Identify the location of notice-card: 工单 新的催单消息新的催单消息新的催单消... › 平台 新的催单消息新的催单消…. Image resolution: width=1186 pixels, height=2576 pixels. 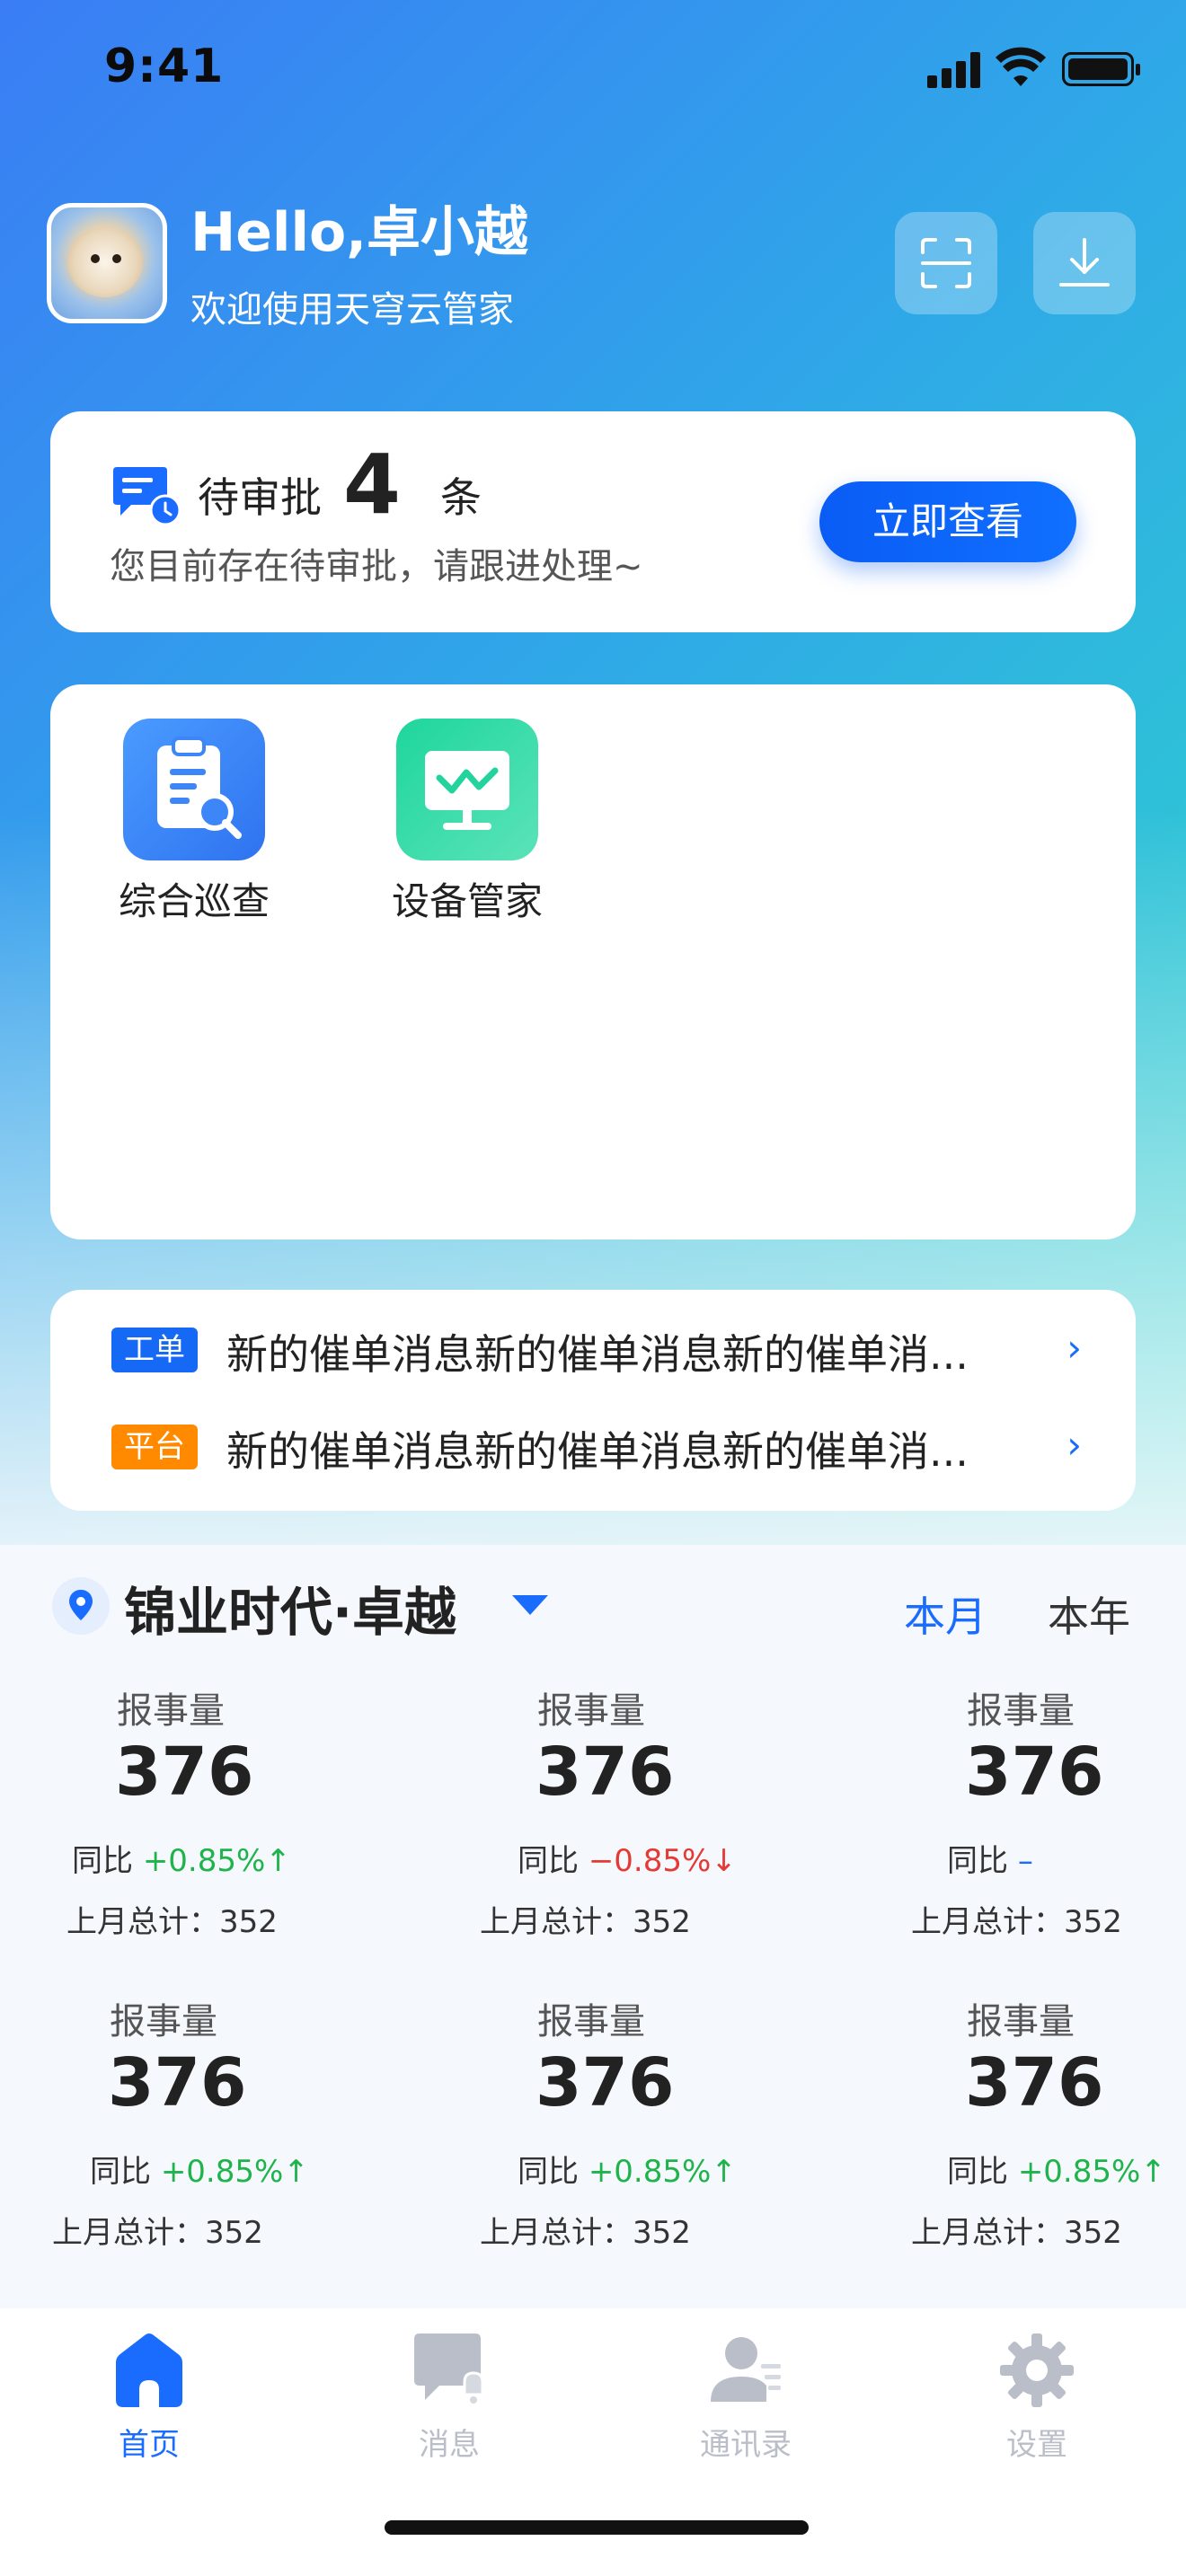
(593, 1400).